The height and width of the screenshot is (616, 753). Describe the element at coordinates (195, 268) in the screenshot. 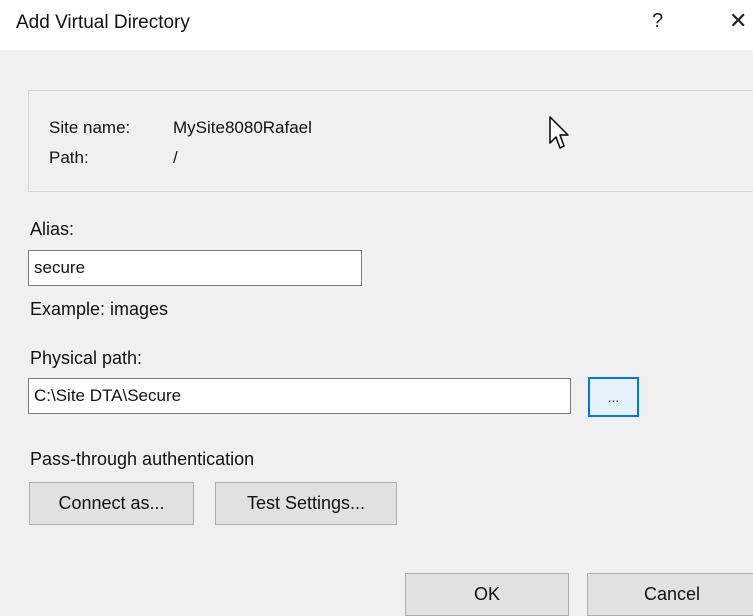

I see `alias-input` at that location.